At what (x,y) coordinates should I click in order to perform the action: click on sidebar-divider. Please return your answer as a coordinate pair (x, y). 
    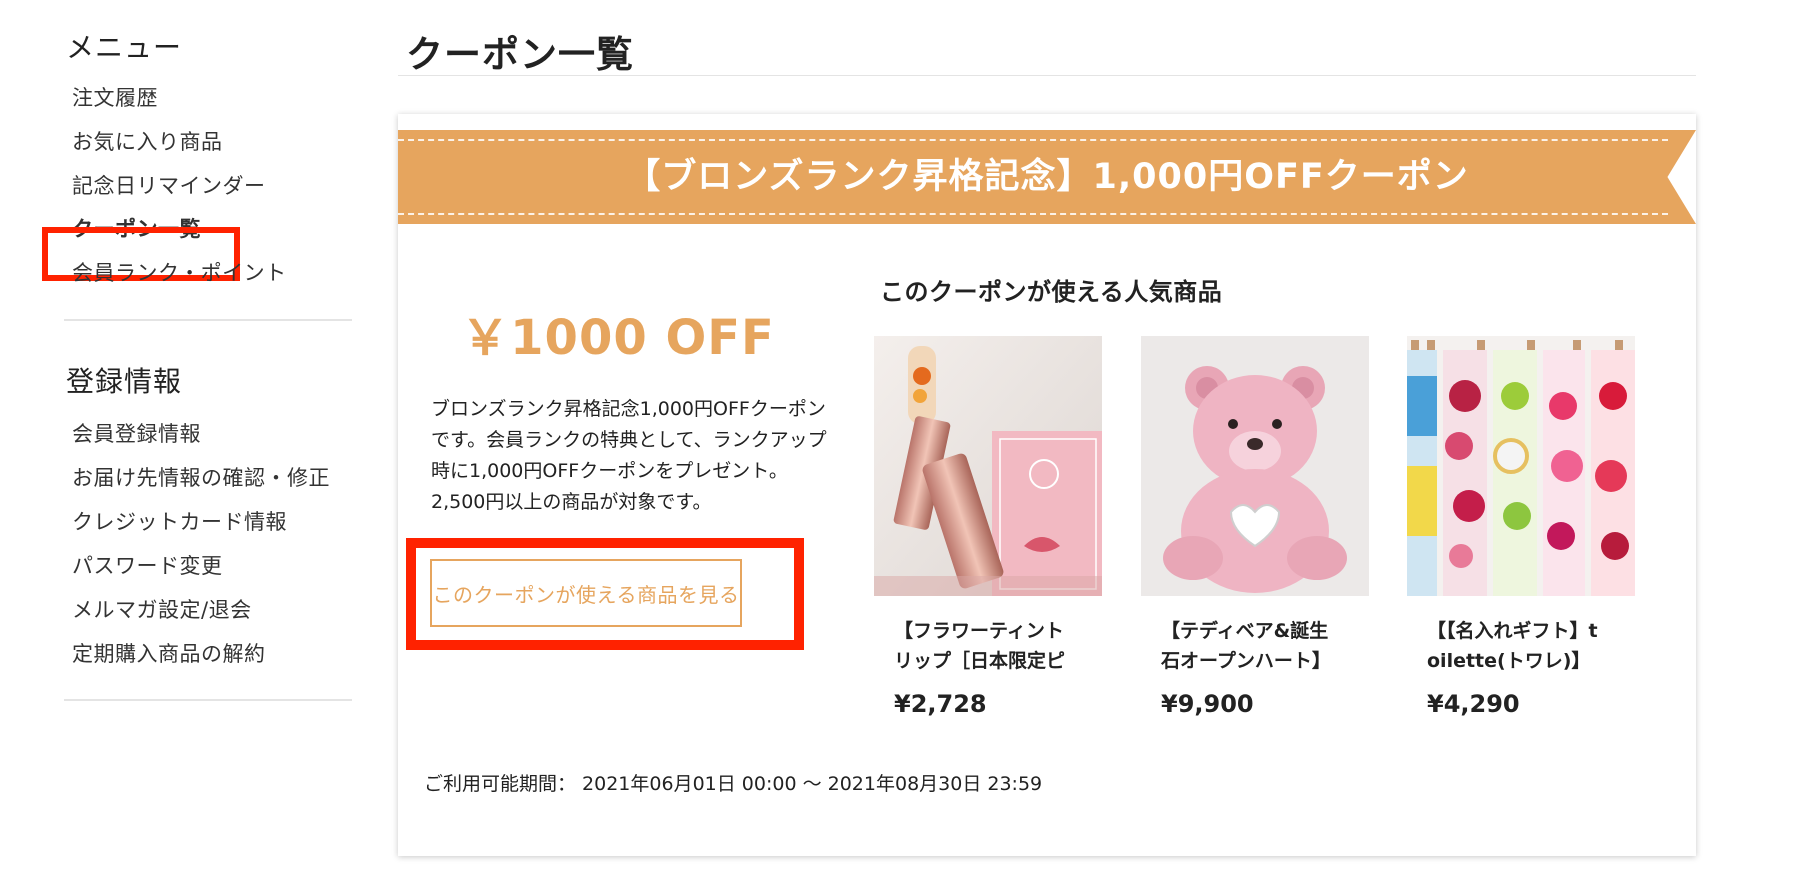
    Looking at the image, I should click on (208, 320).